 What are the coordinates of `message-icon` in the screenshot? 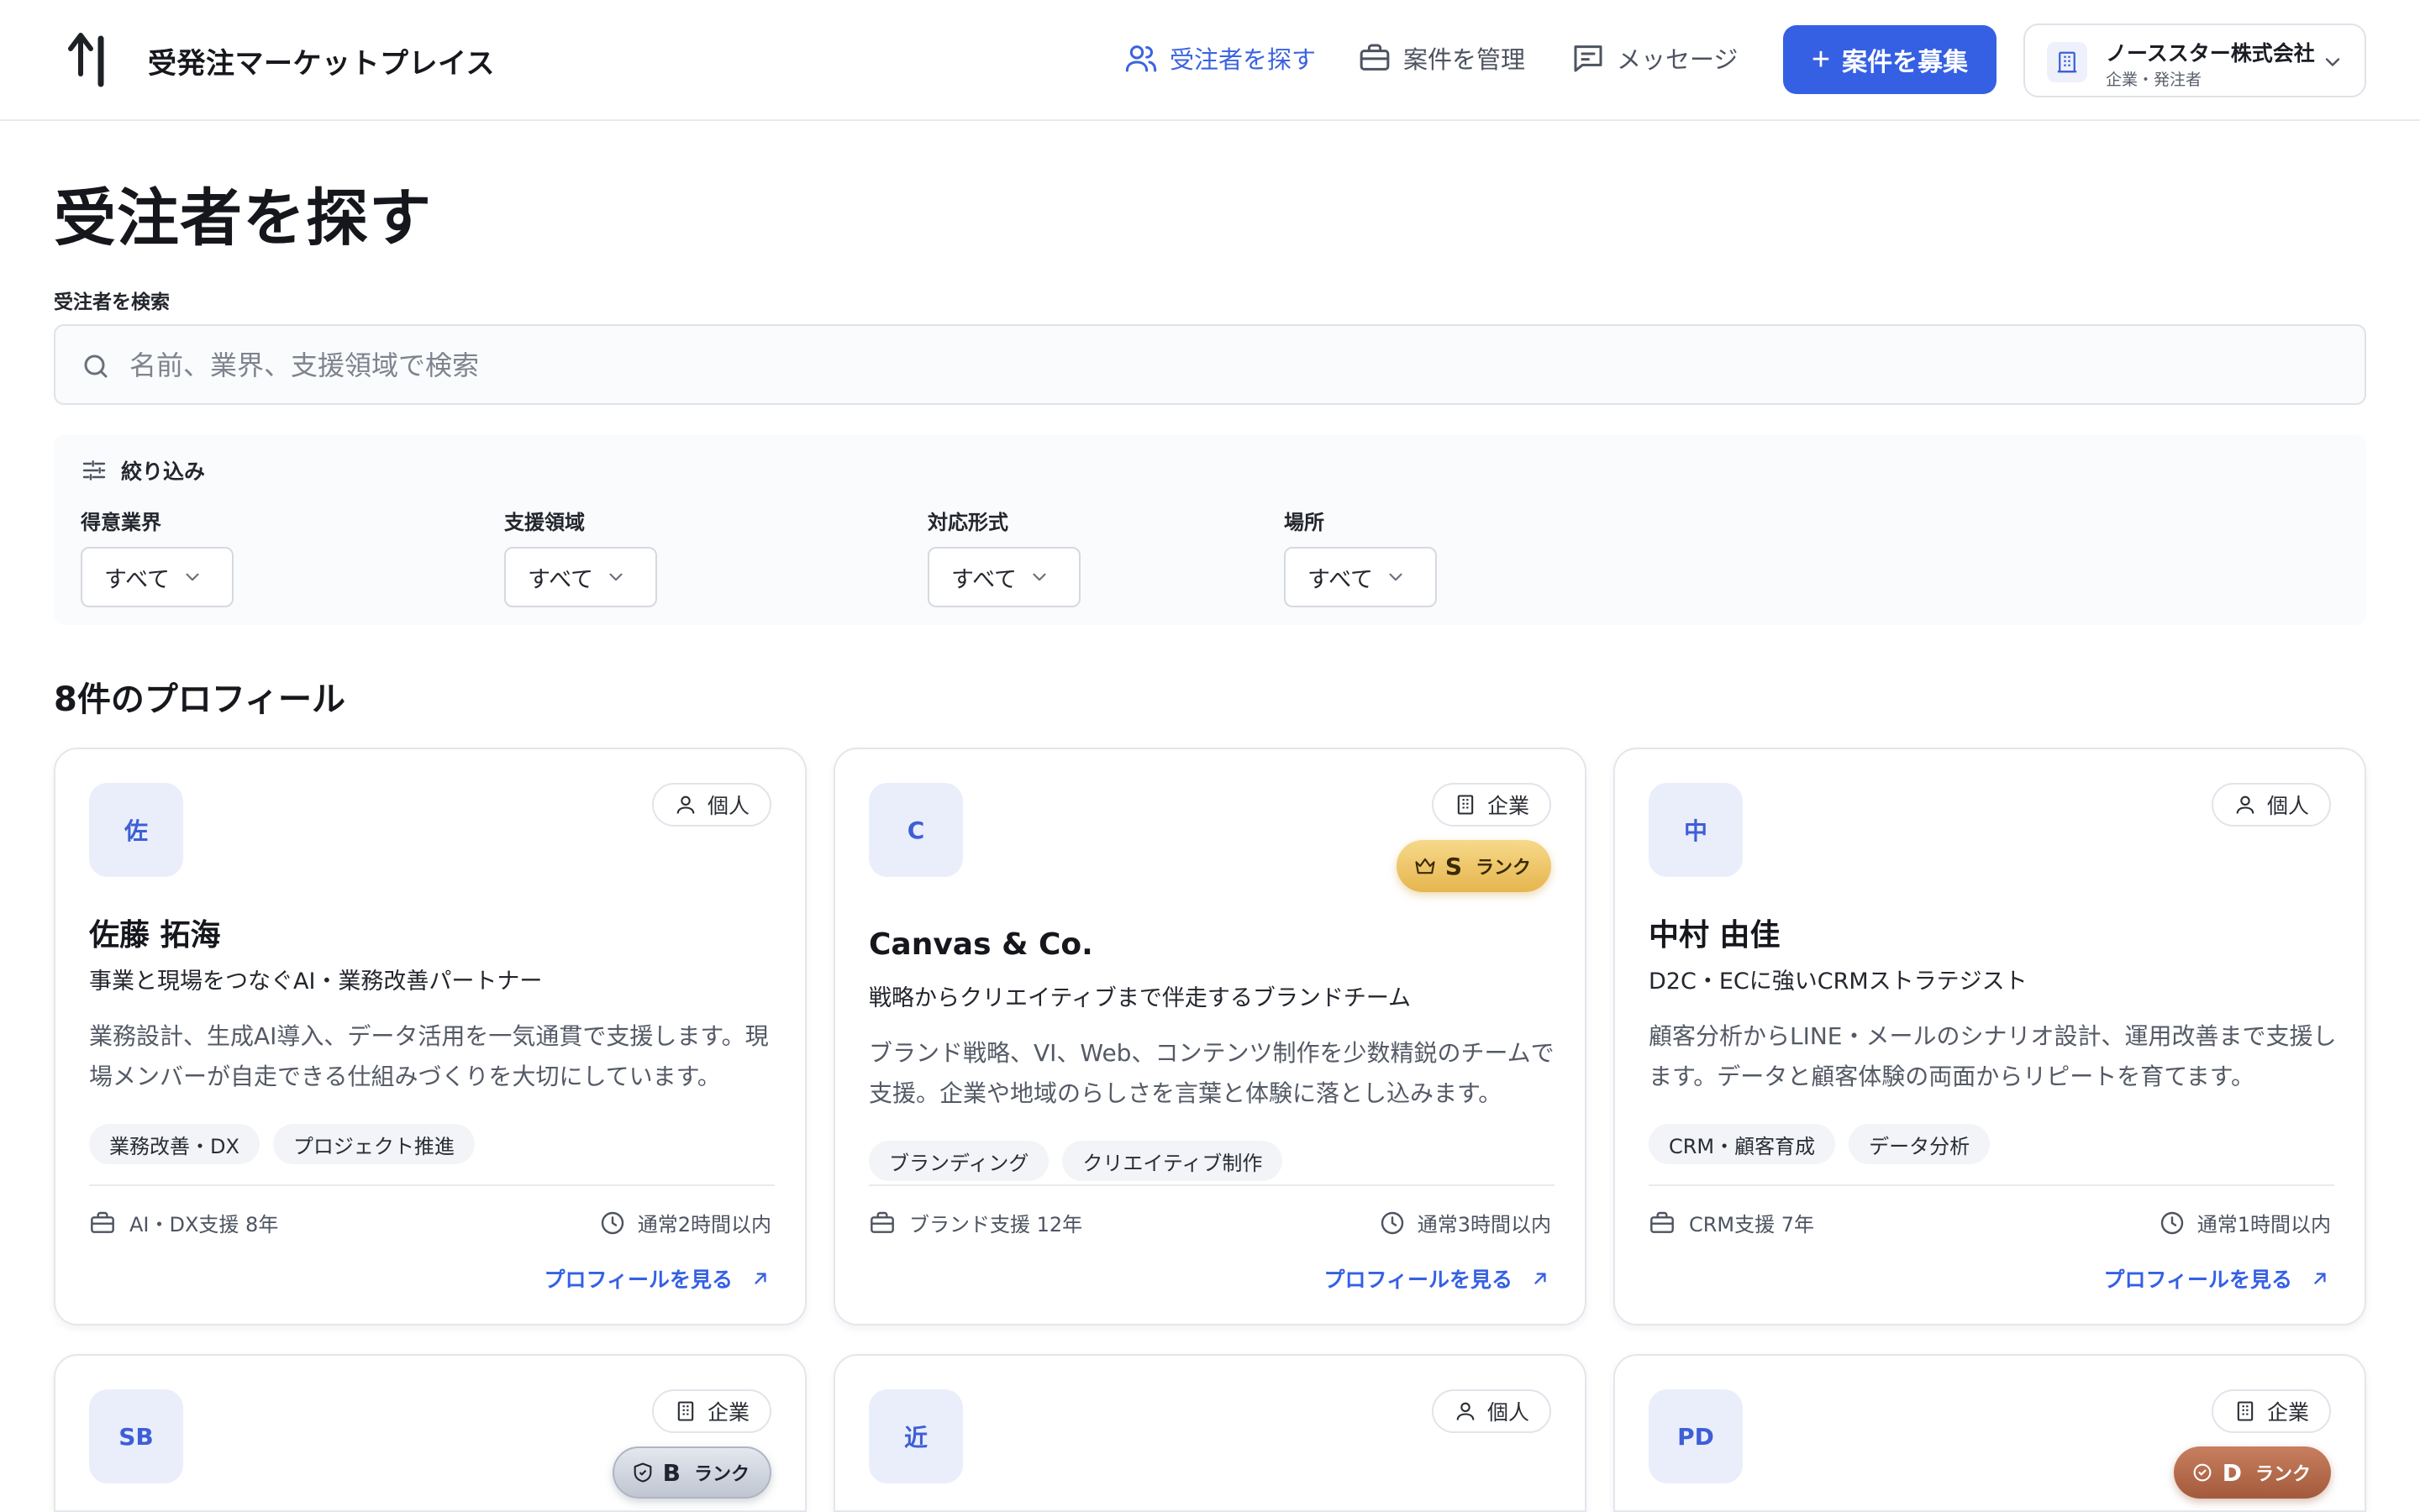 It's located at (1588, 58).